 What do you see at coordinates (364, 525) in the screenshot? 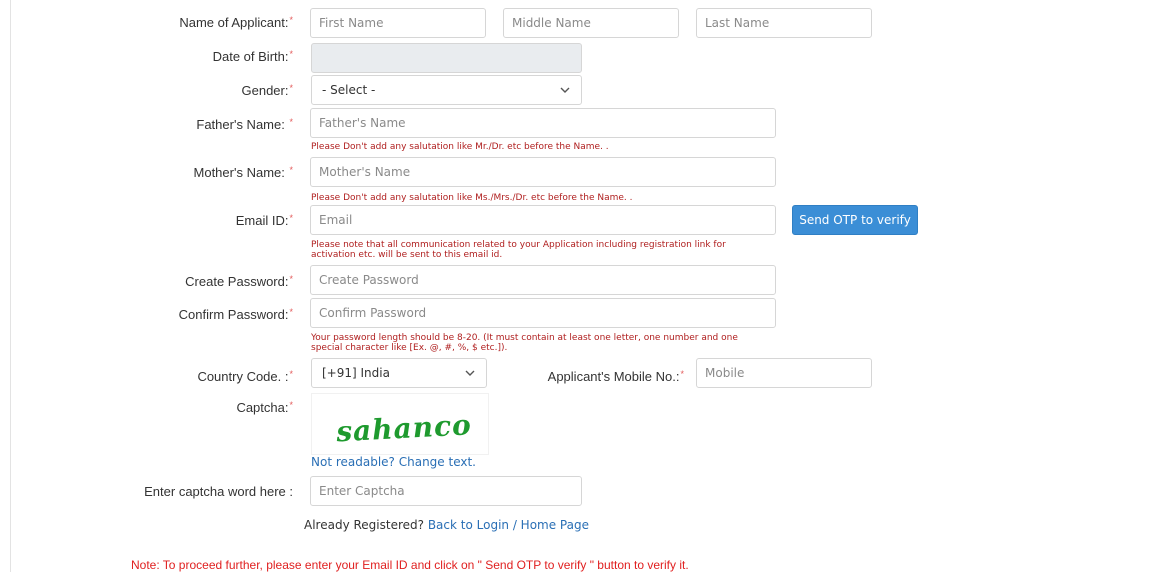
I see `already-registered-text: Already Registered?` at bounding box center [364, 525].